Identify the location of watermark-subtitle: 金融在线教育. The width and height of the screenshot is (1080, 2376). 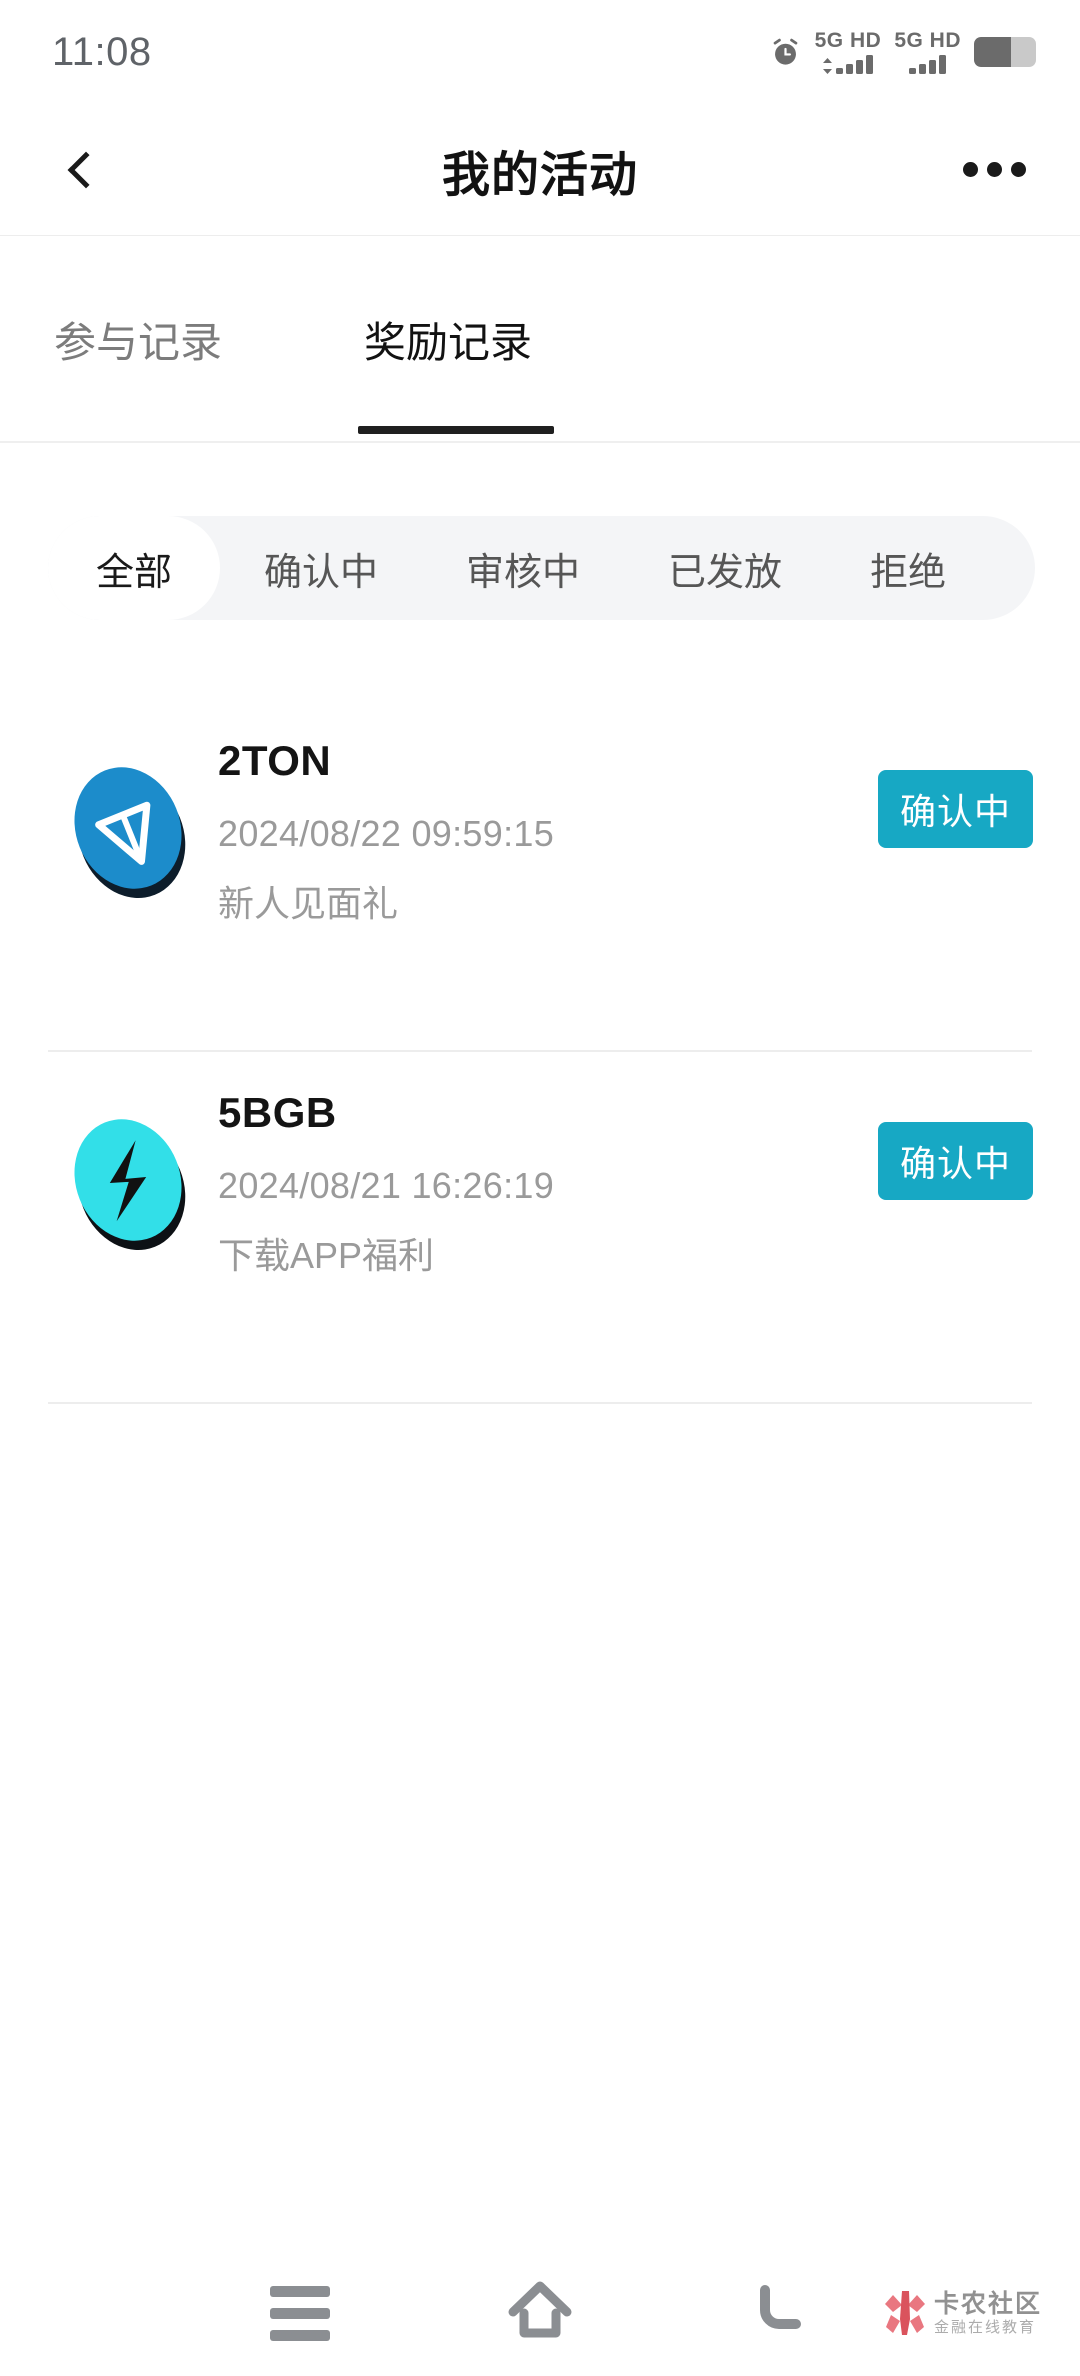
(984, 2327).